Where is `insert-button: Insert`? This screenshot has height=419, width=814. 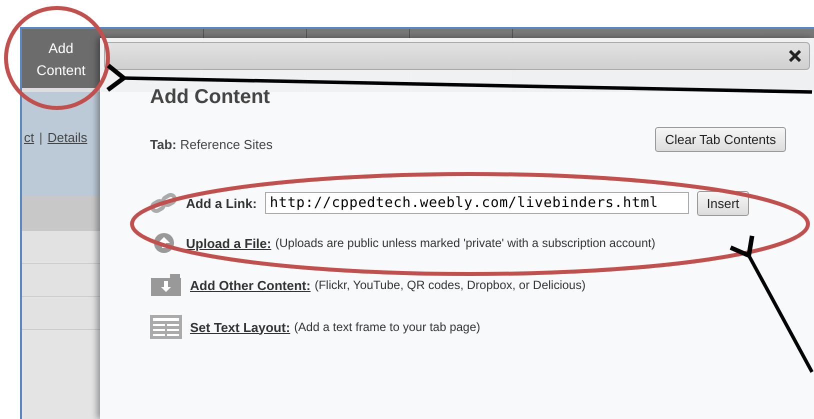
insert-button: Insert is located at coordinates (723, 203).